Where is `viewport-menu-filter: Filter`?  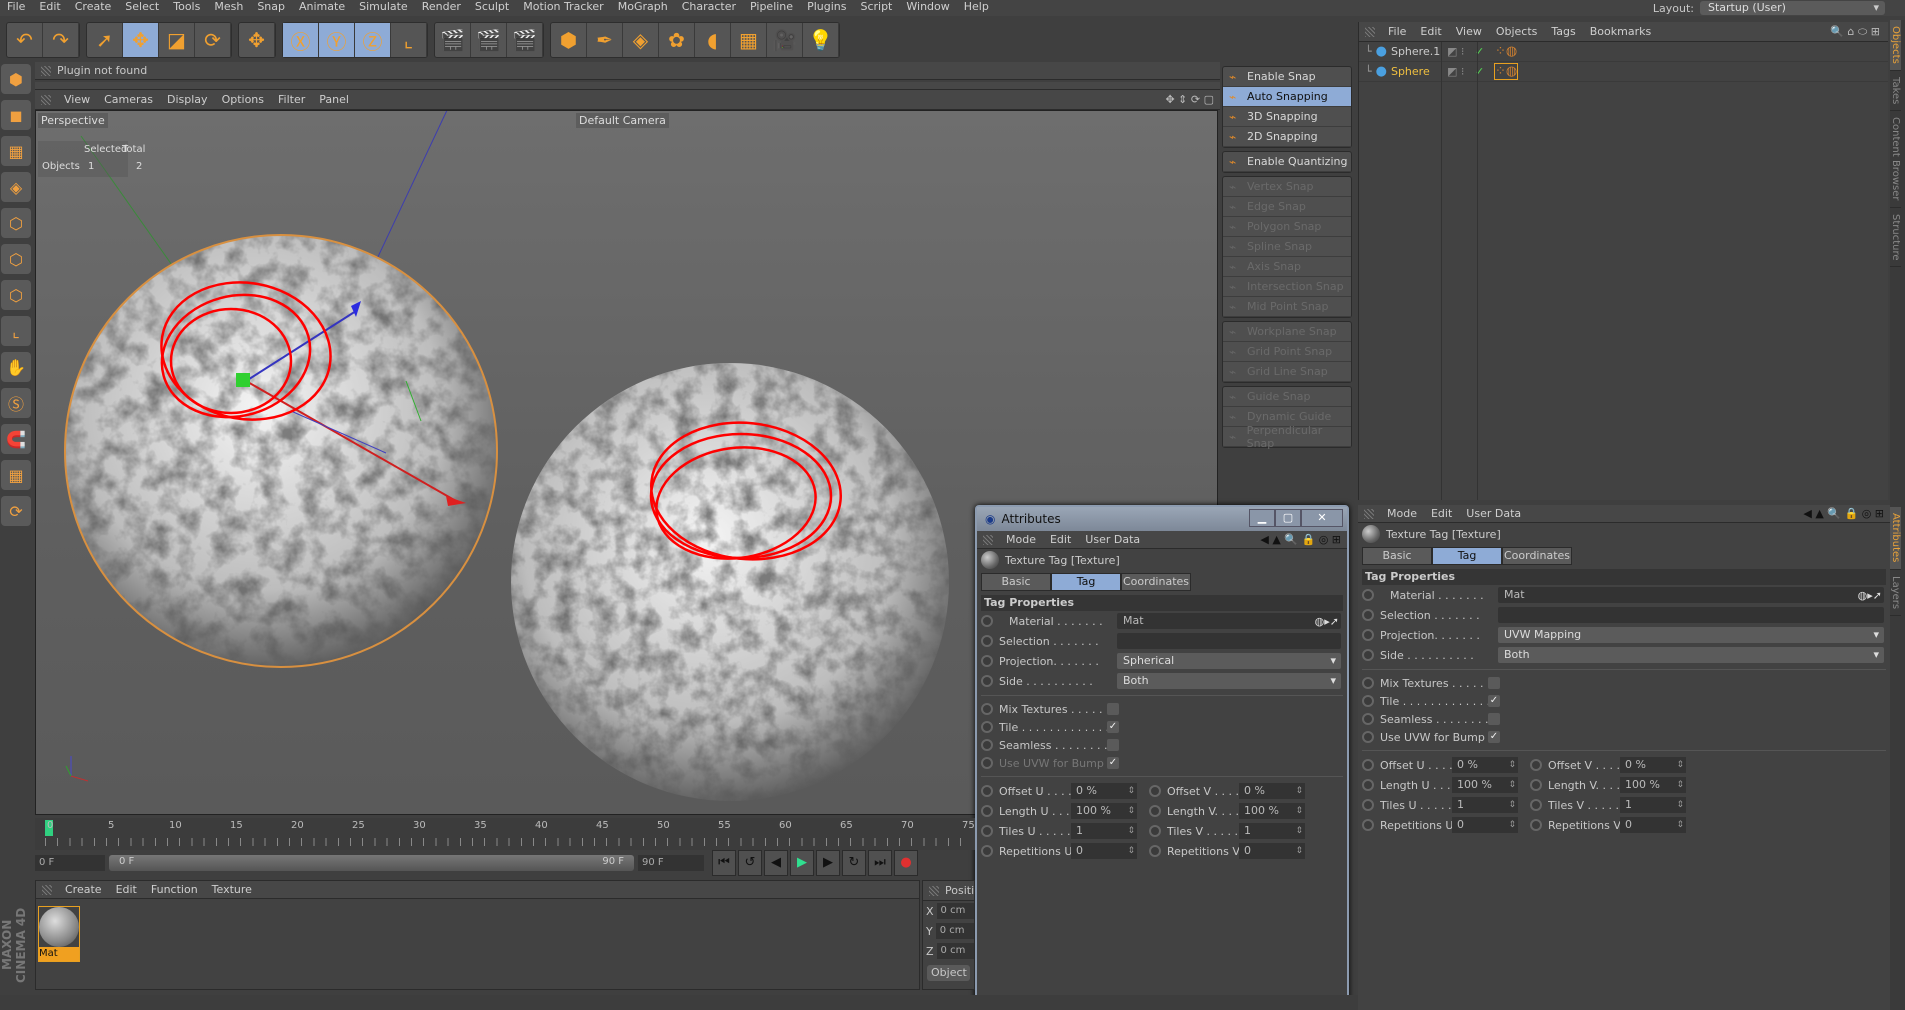 viewport-menu-filter: Filter is located at coordinates (291, 99).